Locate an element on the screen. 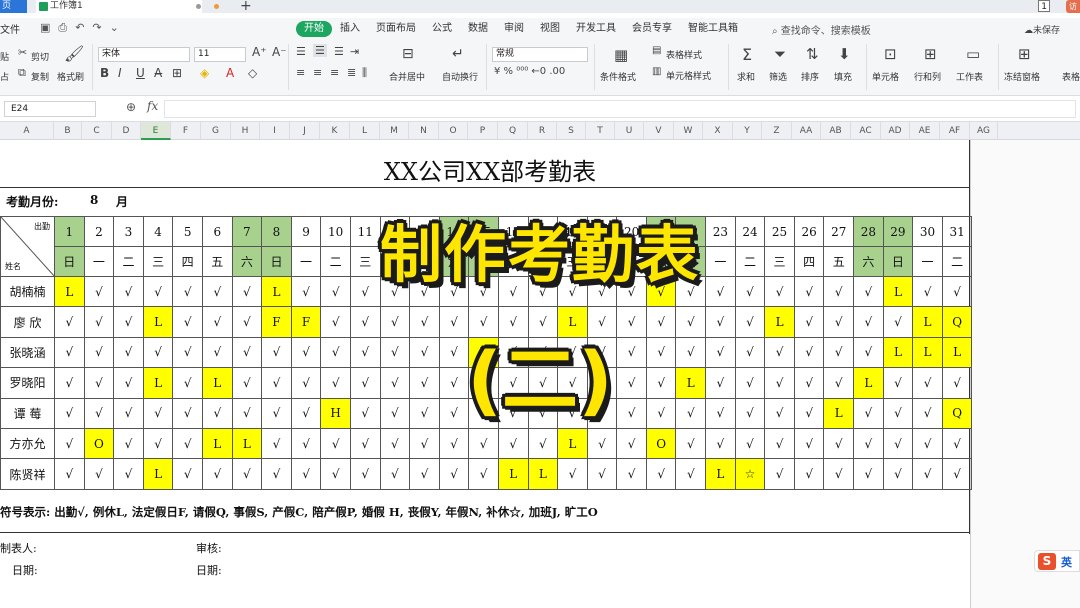 This screenshot has height=608, width=1080. weekday-cell: 日 is located at coordinates (898, 261).